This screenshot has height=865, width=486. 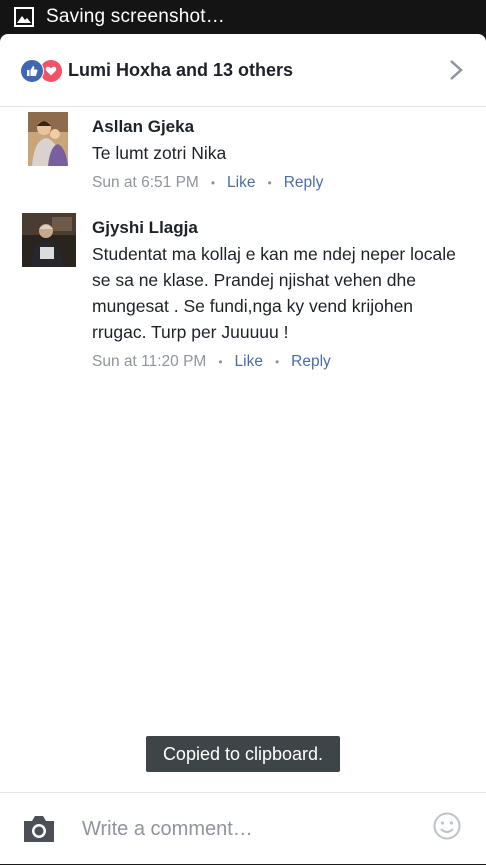 What do you see at coordinates (447, 826) in the screenshot?
I see `emoji-icon` at bounding box center [447, 826].